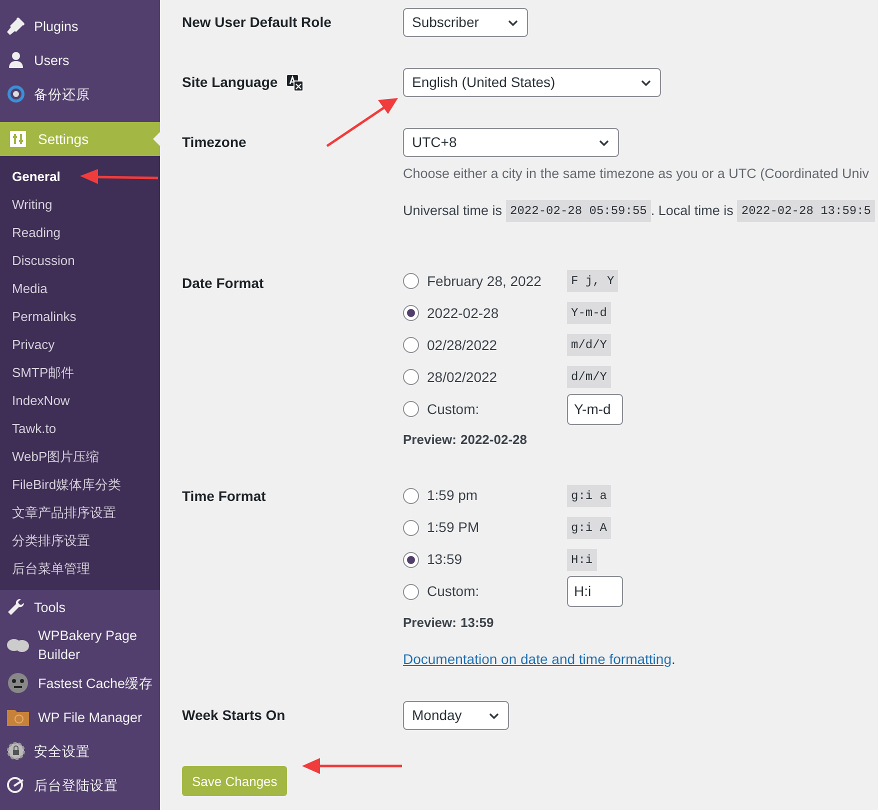 Image resolution: width=878 pixels, height=810 pixels. What do you see at coordinates (452, 211) in the screenshot?
I see `time-label: Universal time is` at bounding box center [452, 211].